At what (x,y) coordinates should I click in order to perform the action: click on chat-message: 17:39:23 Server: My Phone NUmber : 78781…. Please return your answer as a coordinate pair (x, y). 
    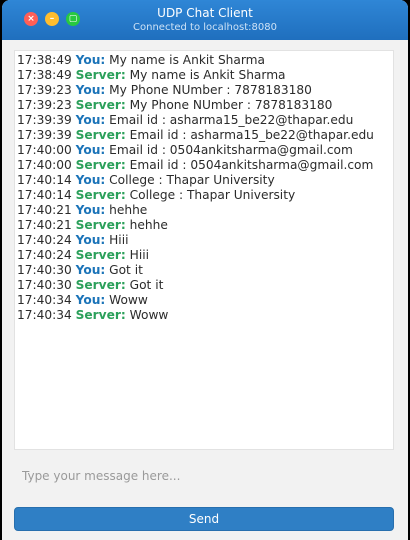
    Looking at the image, I should click on (205, 105).